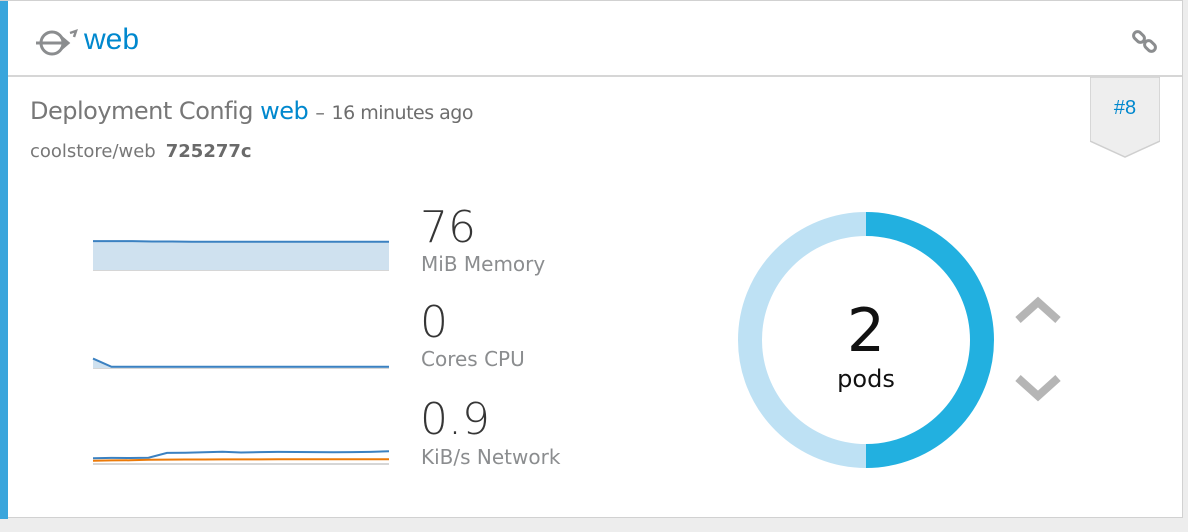  I want to click on chevron-up-icon, so click(1038, 309).